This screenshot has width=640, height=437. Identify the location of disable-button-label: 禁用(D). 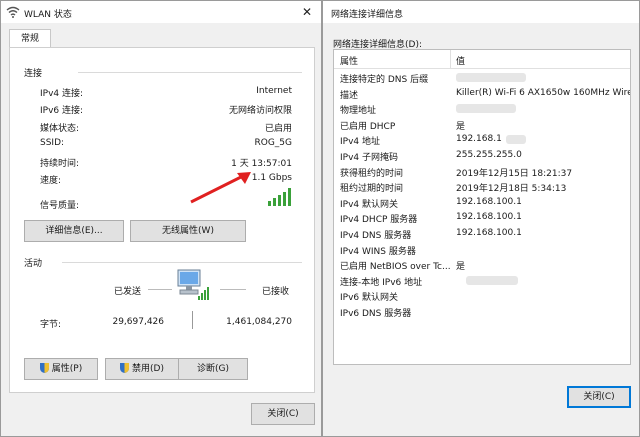
(148, 369).